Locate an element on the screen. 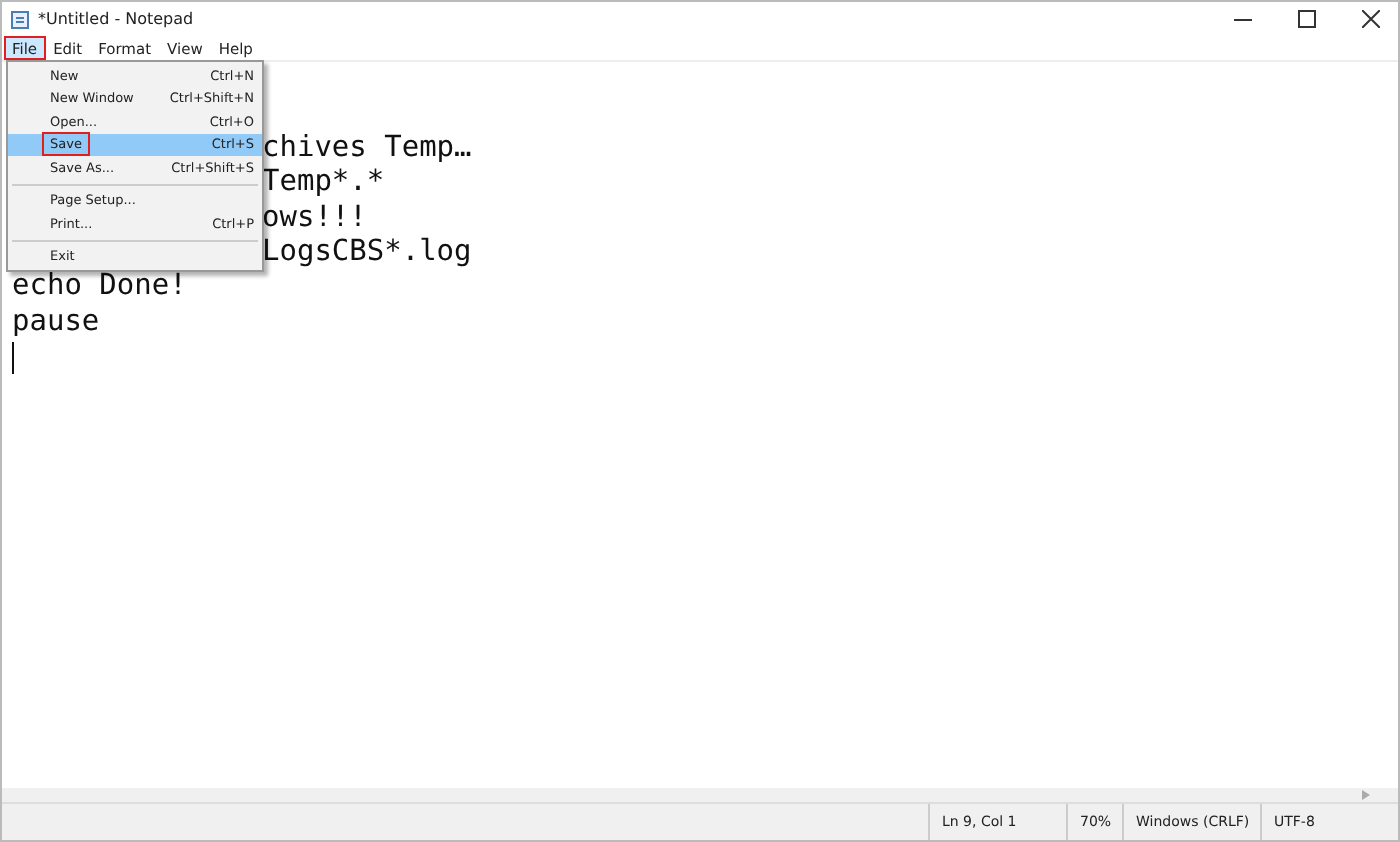 Image resolution: width=1400 pixels, height=842 pixels. text-line: LogsCBS*.log is located at coordinates (367, 251).